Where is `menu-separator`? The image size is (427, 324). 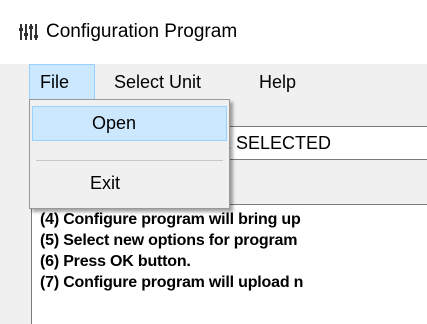
menu-separator is located at coordinates (129, 160).